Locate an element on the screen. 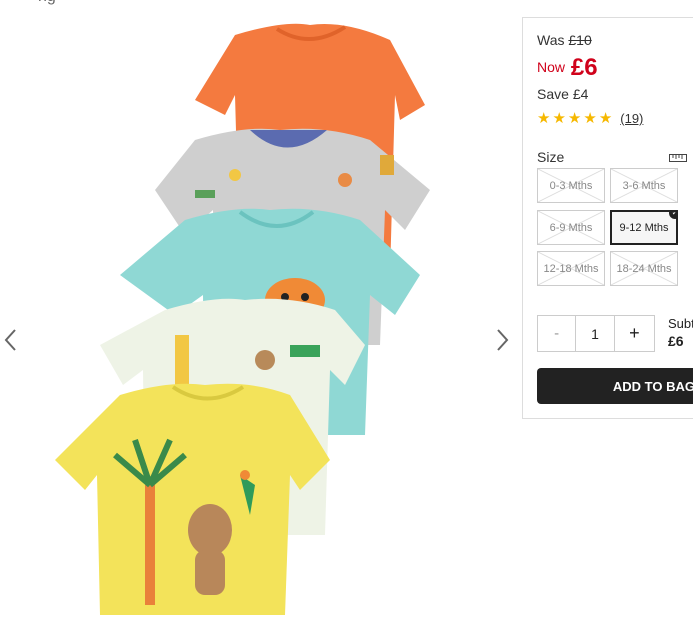 This screenshot has width=693, height=620. quantity-stepper: - 1 + is located at coordinates (596, 333).